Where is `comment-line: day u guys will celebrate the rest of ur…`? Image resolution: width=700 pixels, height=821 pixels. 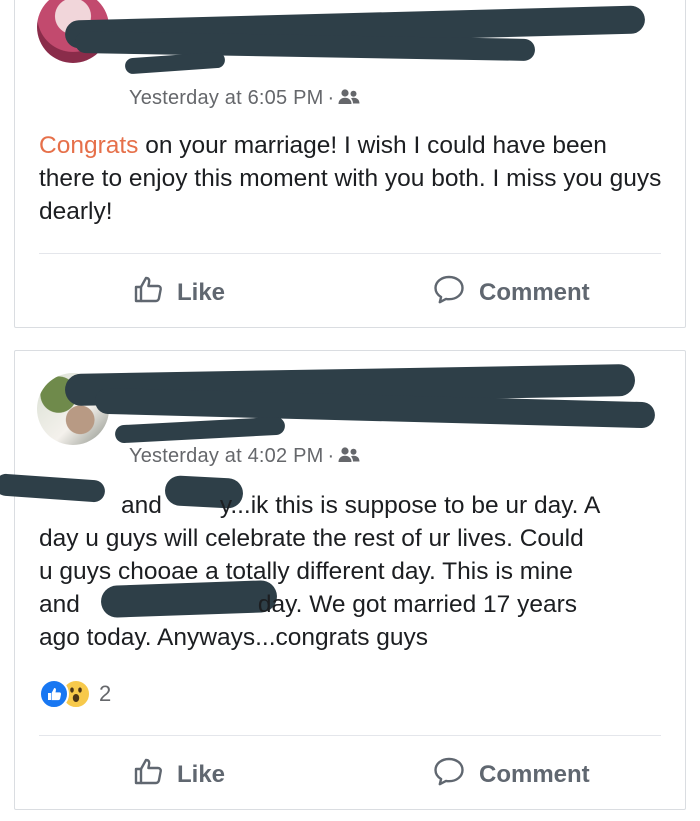 comment-line: day u guys will celebrate the rest of ur… is located at coordinates (311, 538).